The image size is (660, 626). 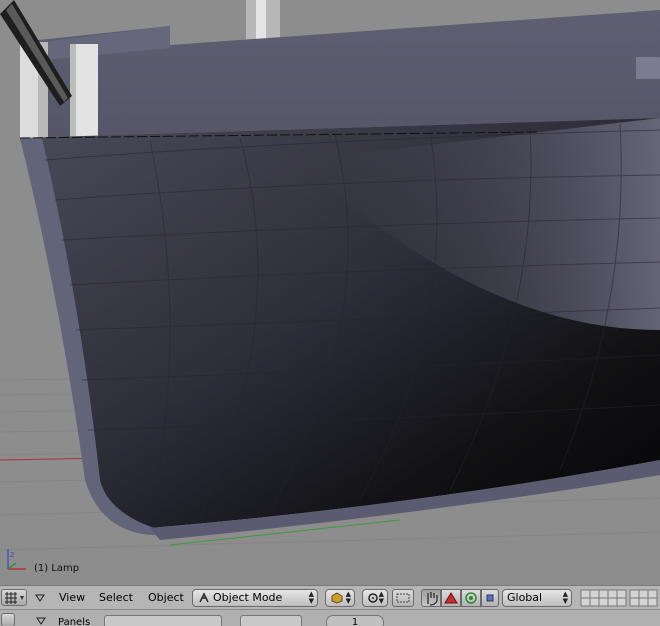 What do you see at coordinates (204, 598) in the screenshot?
I see `object-mode-icon` at bounding box center [204, 598].